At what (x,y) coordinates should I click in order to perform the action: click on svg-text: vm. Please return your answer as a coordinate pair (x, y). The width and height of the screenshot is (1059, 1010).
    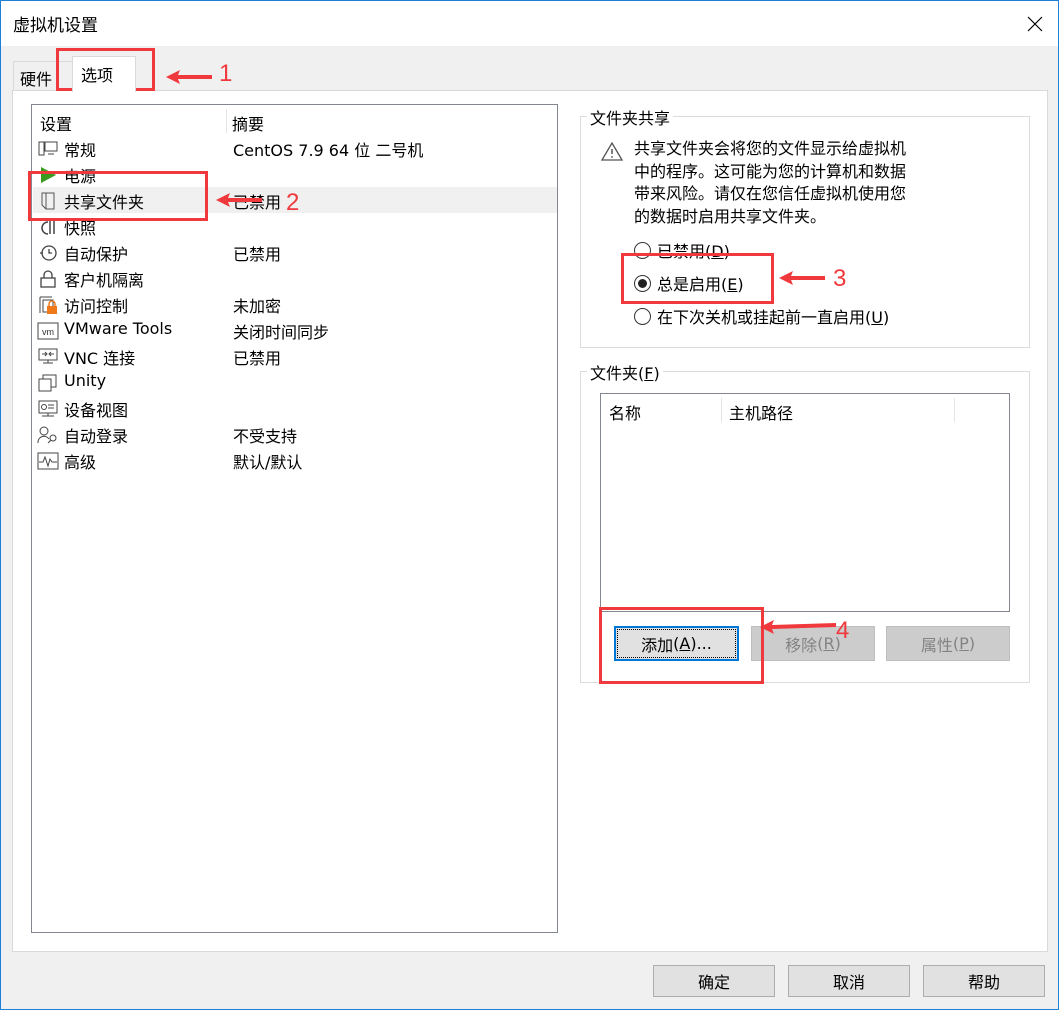
    Looking at the image, I should click on (48, 332).